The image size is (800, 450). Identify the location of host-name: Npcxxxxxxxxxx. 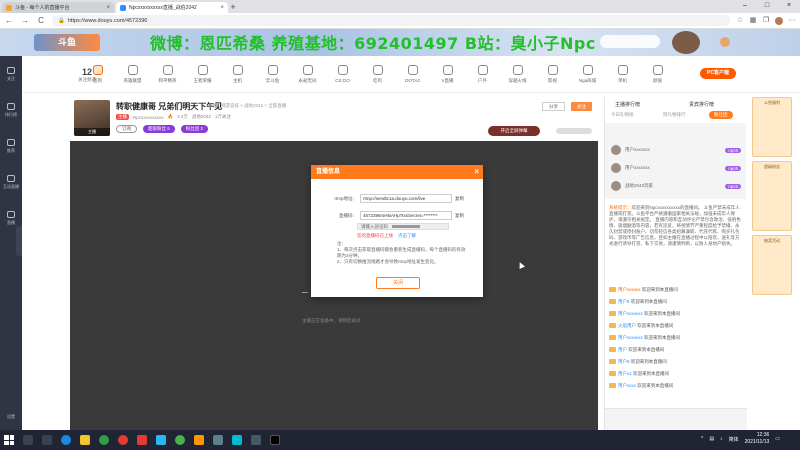
(148, 117).